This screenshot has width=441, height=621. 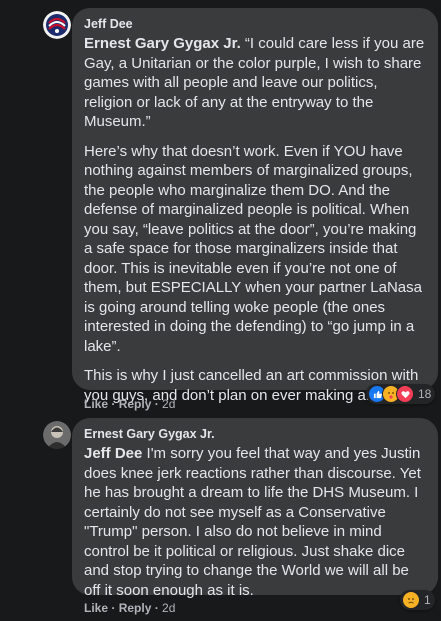 What do you see at coordinates (427, 600) in the screenshot?
I see `reaction-count: 1` at bounding box center [427, 600].